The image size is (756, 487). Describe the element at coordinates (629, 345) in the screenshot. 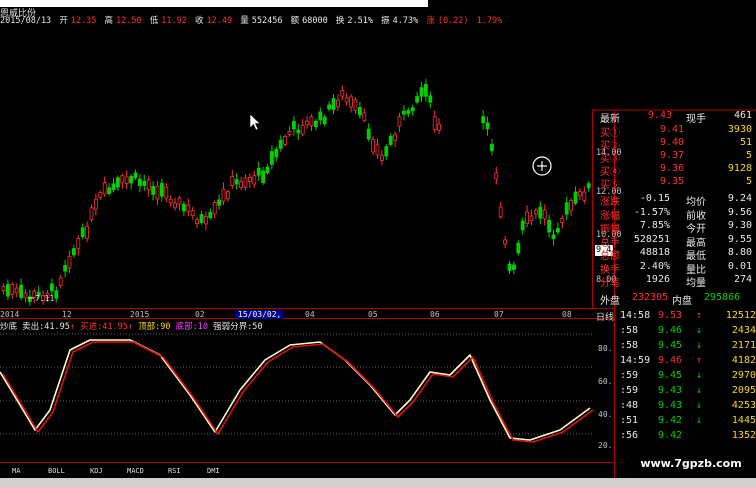

I see `tick-time: :58` at that location.